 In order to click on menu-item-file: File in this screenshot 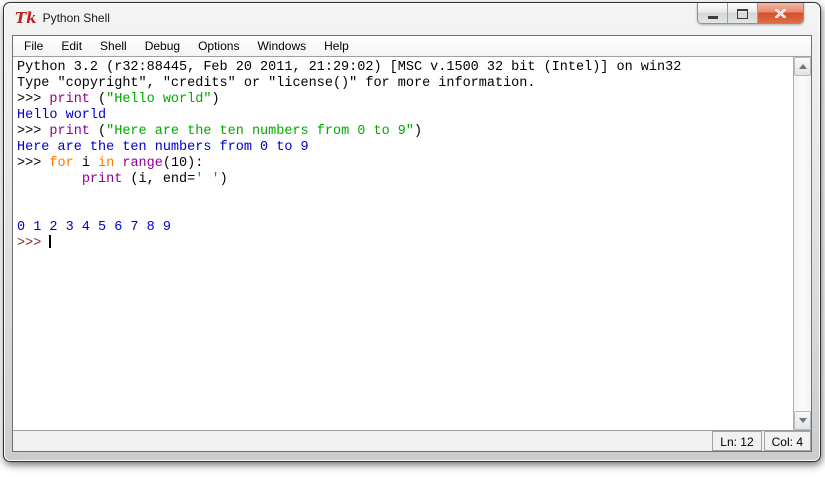, I will do `click(33, 46)`.